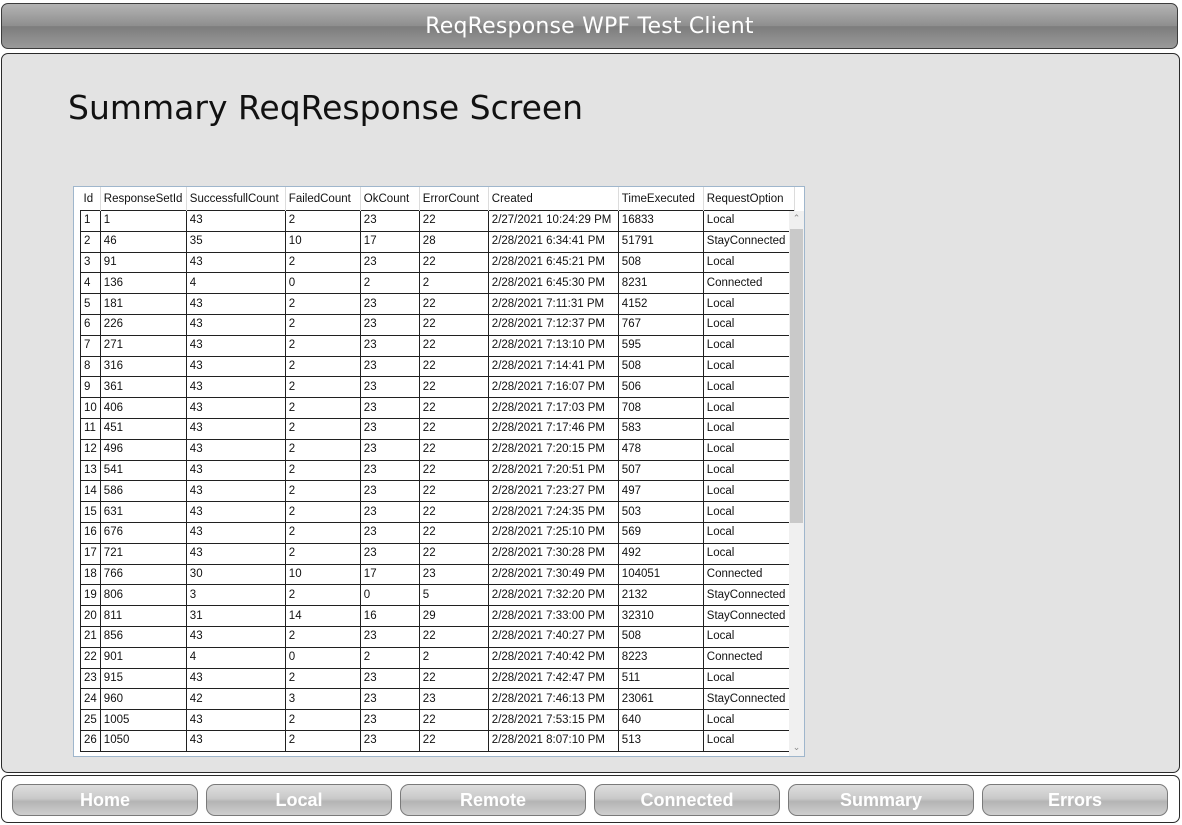  Describe the element at coordinates (553, 574) in the screenshot. I see `table-cell-created: 2/28/2021 7:30:49 PM` at that location.